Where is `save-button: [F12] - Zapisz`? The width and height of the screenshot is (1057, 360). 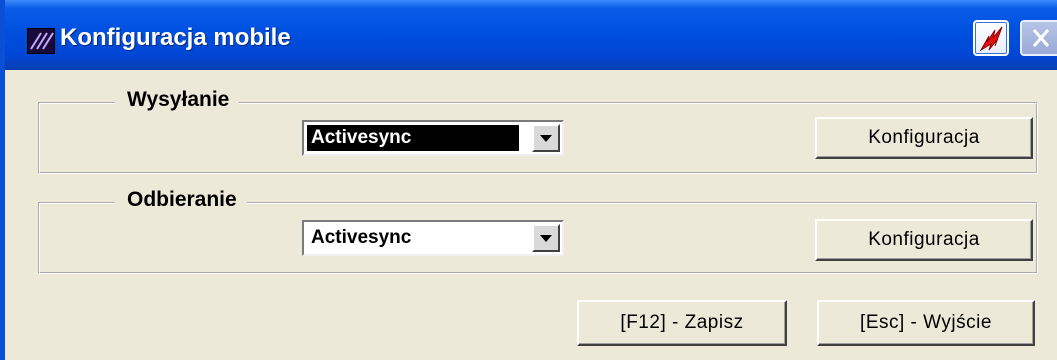
save-button: [F12] - Zapisz is located at coordinates (682, 323).